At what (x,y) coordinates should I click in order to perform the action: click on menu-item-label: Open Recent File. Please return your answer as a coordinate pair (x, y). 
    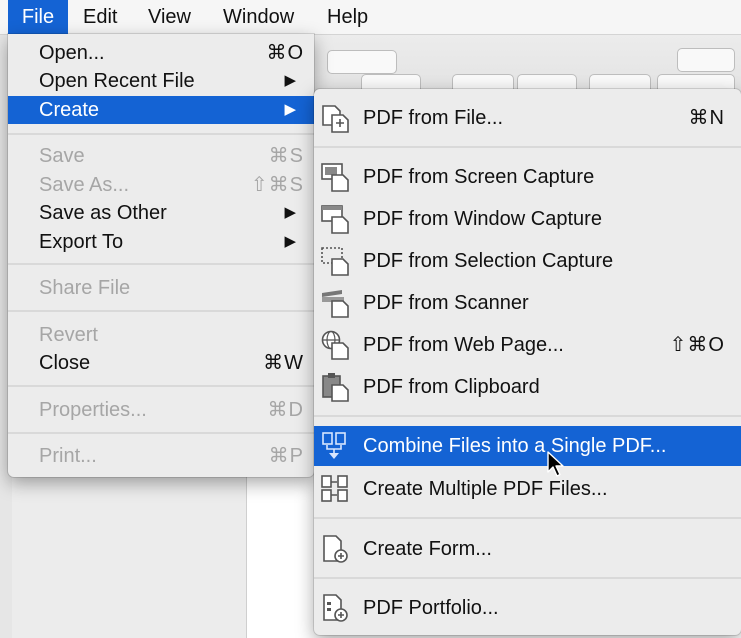
    Looking at the image, I should click on (117, 81).